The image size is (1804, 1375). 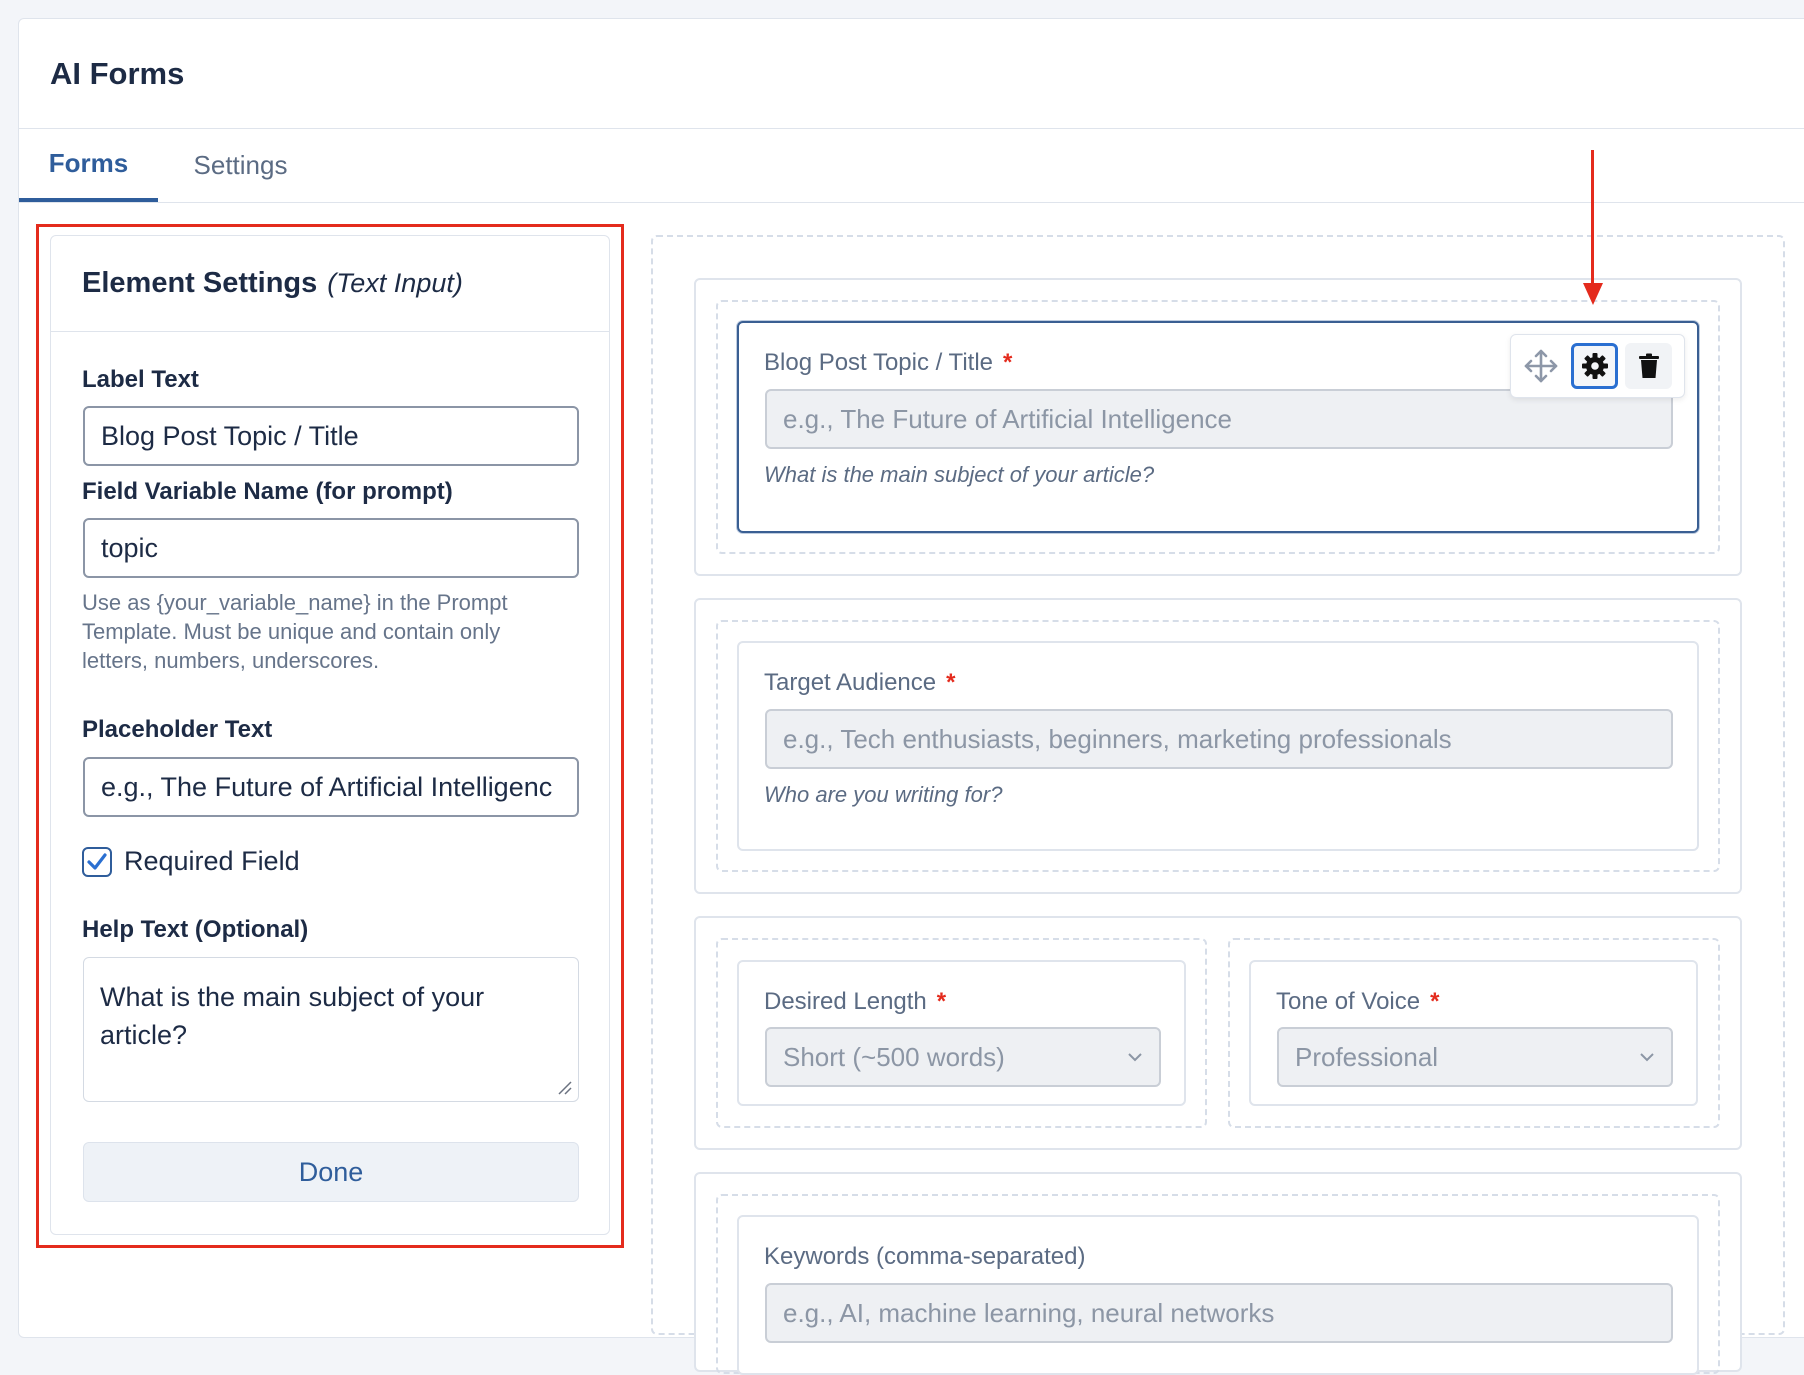 I want to click on field-select-length-value: Short (~500 words), so click(x=894, y=1056).